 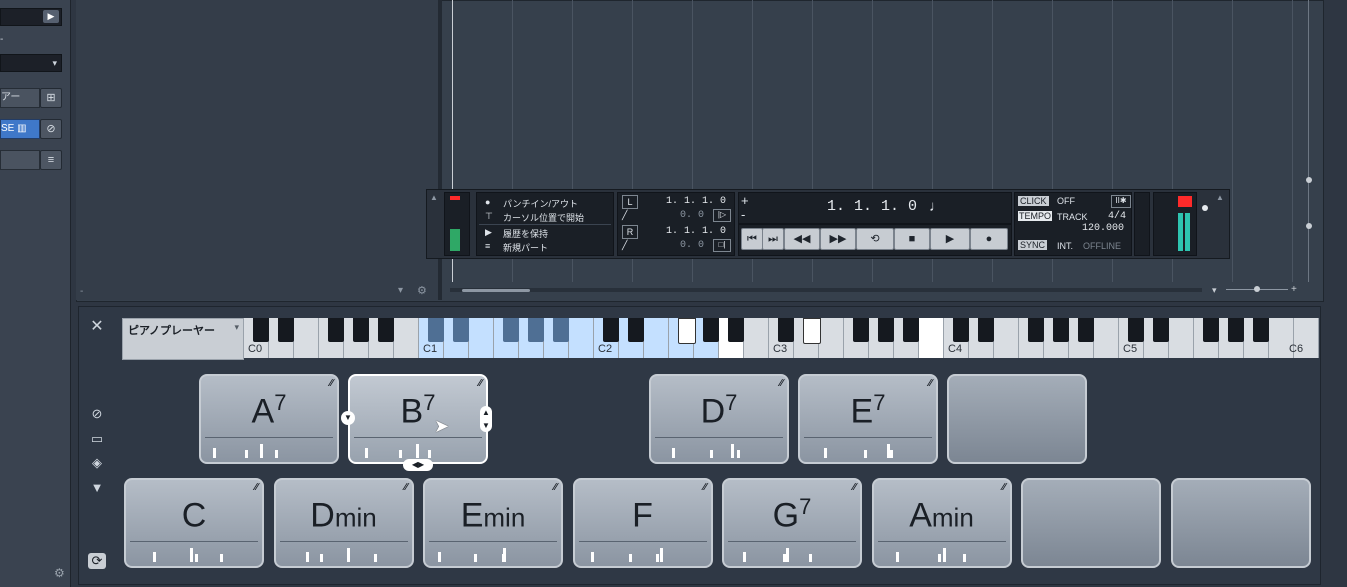 I want to click on close-icon: ✕, so click(x=97, y=327).